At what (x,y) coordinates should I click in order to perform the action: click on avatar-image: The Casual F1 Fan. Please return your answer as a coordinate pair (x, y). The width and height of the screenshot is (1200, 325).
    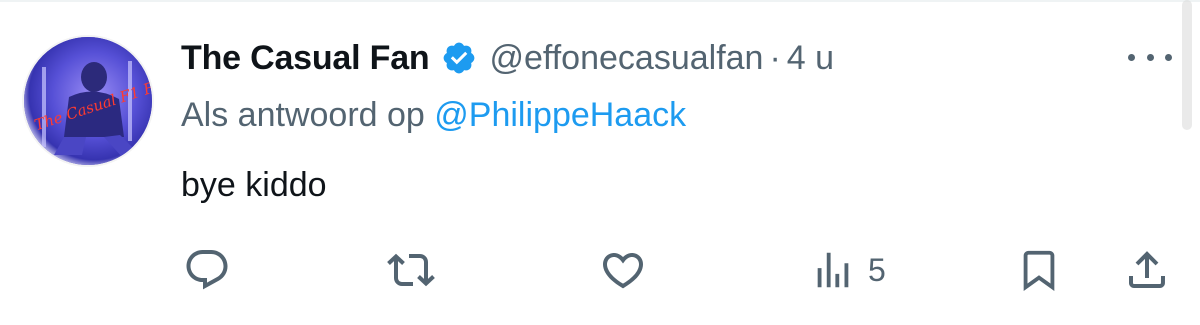
    Looking at the image, I should click on (88, 101).